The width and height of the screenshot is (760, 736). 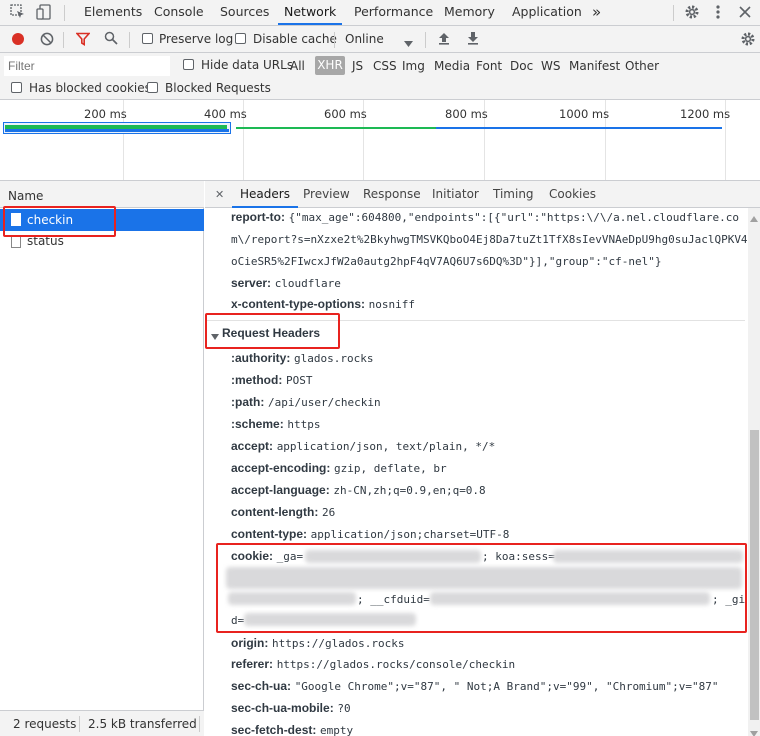 What do you see at coordinates (513, 194) in the screenshot?
I see `tab-timing: Timing` at bounding box center [513, 194].